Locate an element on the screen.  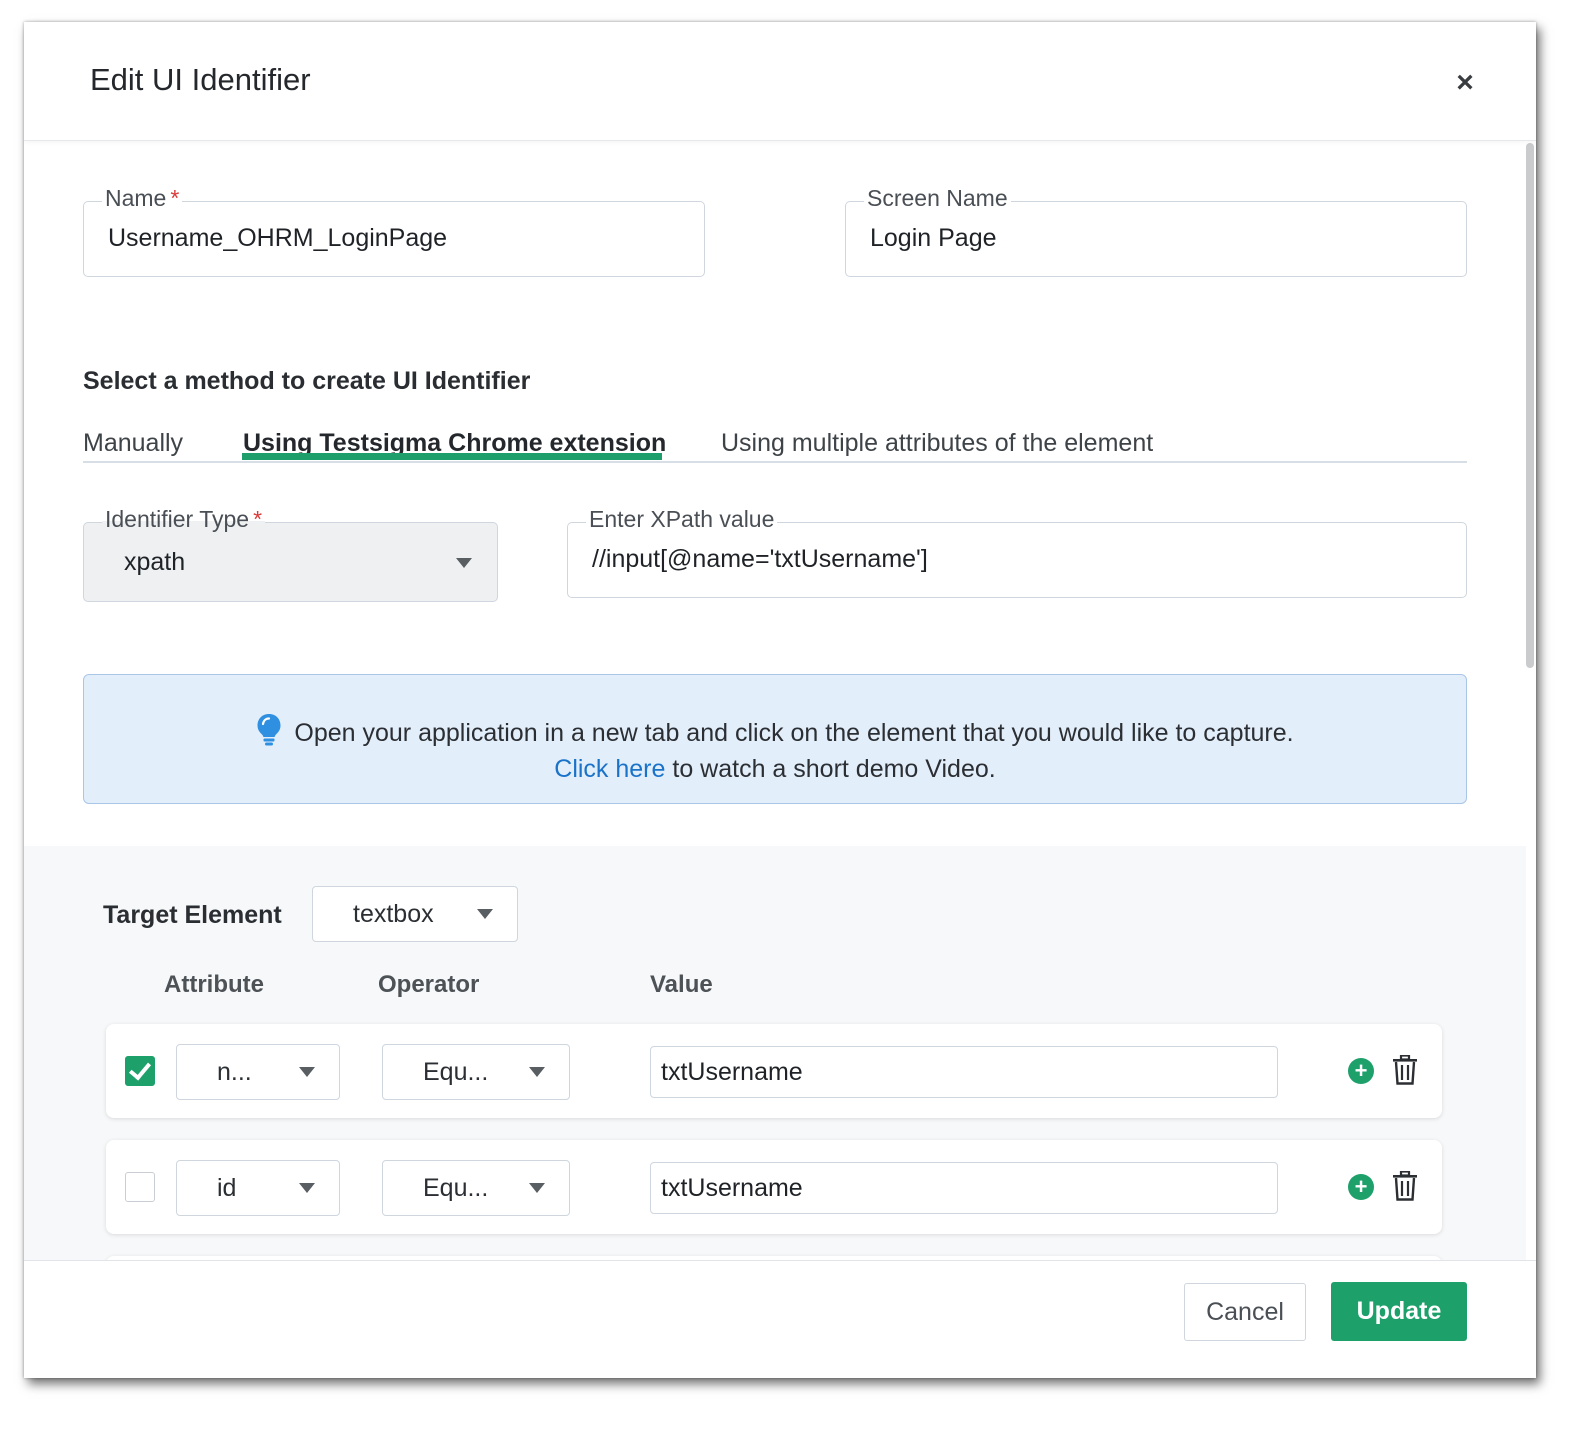
close-icon: × is located at coordinates (1465, 83).